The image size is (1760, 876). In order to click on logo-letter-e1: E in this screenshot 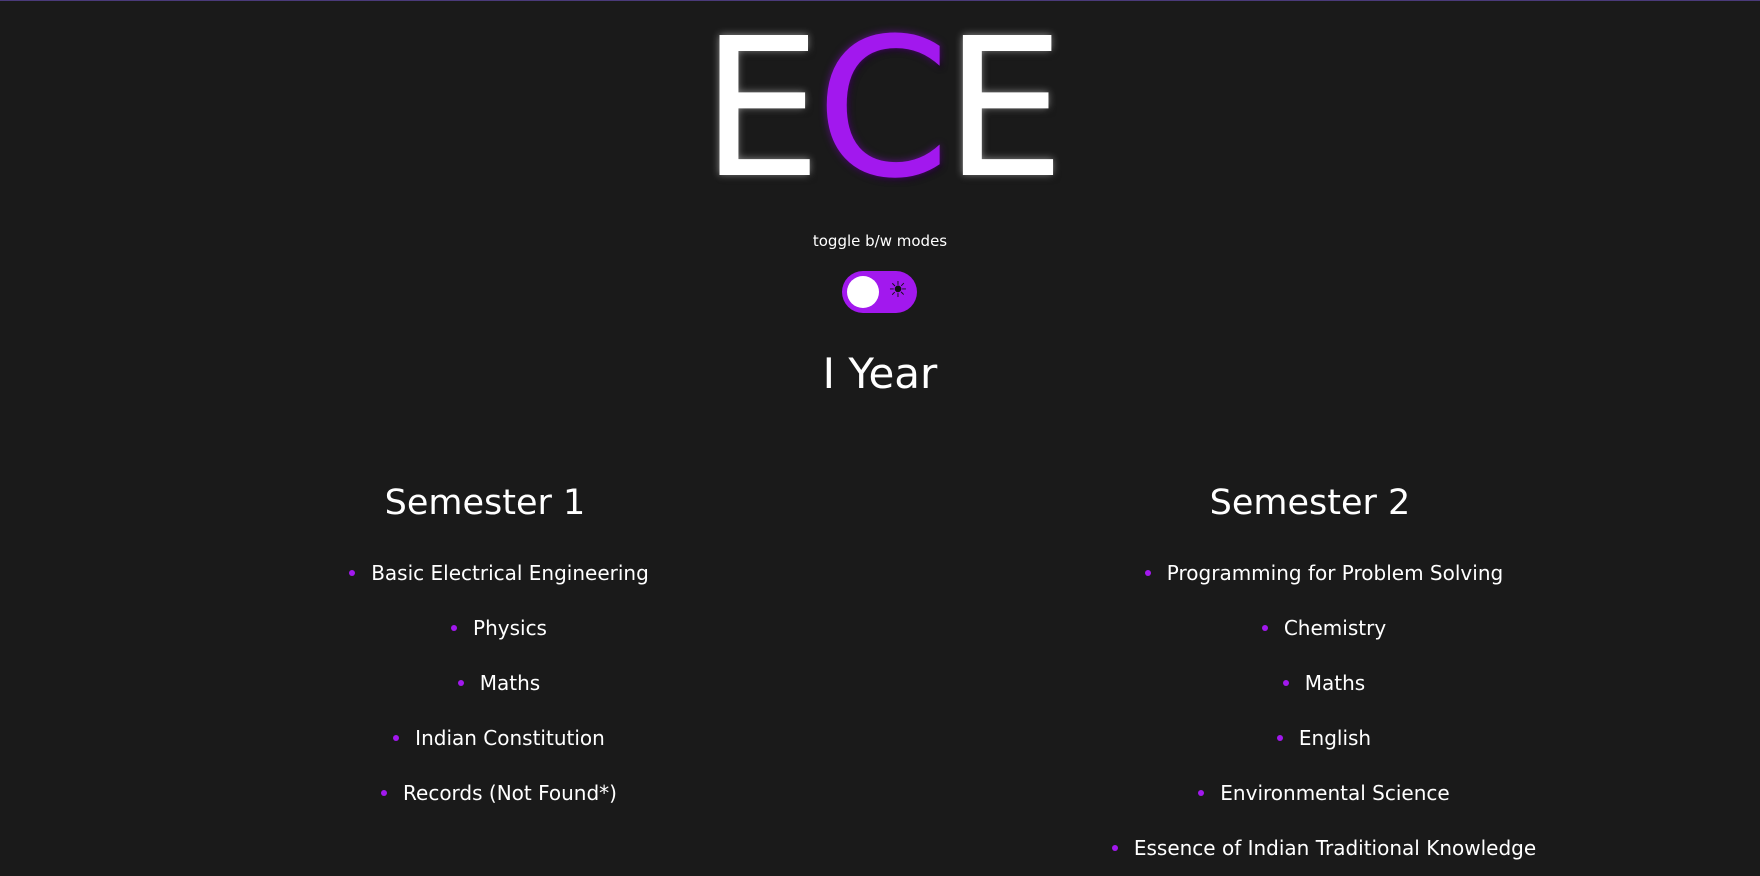, I will do `click(761, 110)`.